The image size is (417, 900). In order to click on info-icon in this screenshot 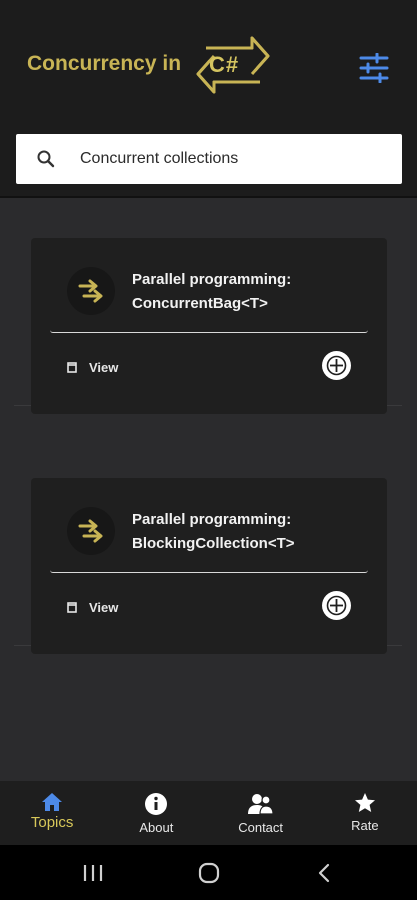, I will do `click(156, 804)`.